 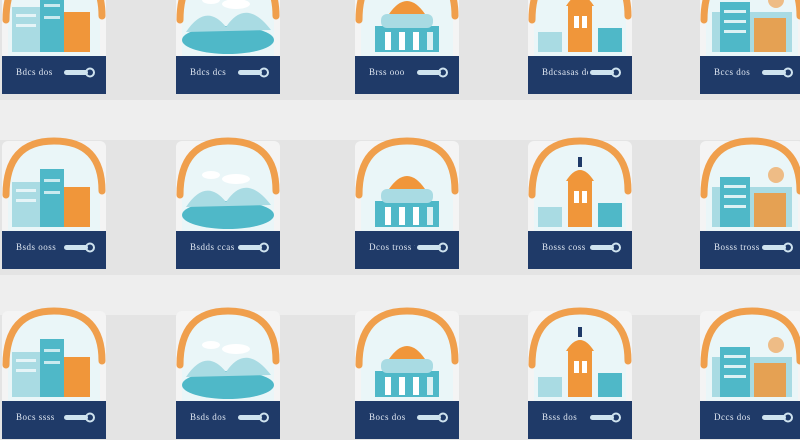 I want to click on travel-tile: Bdcs dcs, so click(x=228, y=47).